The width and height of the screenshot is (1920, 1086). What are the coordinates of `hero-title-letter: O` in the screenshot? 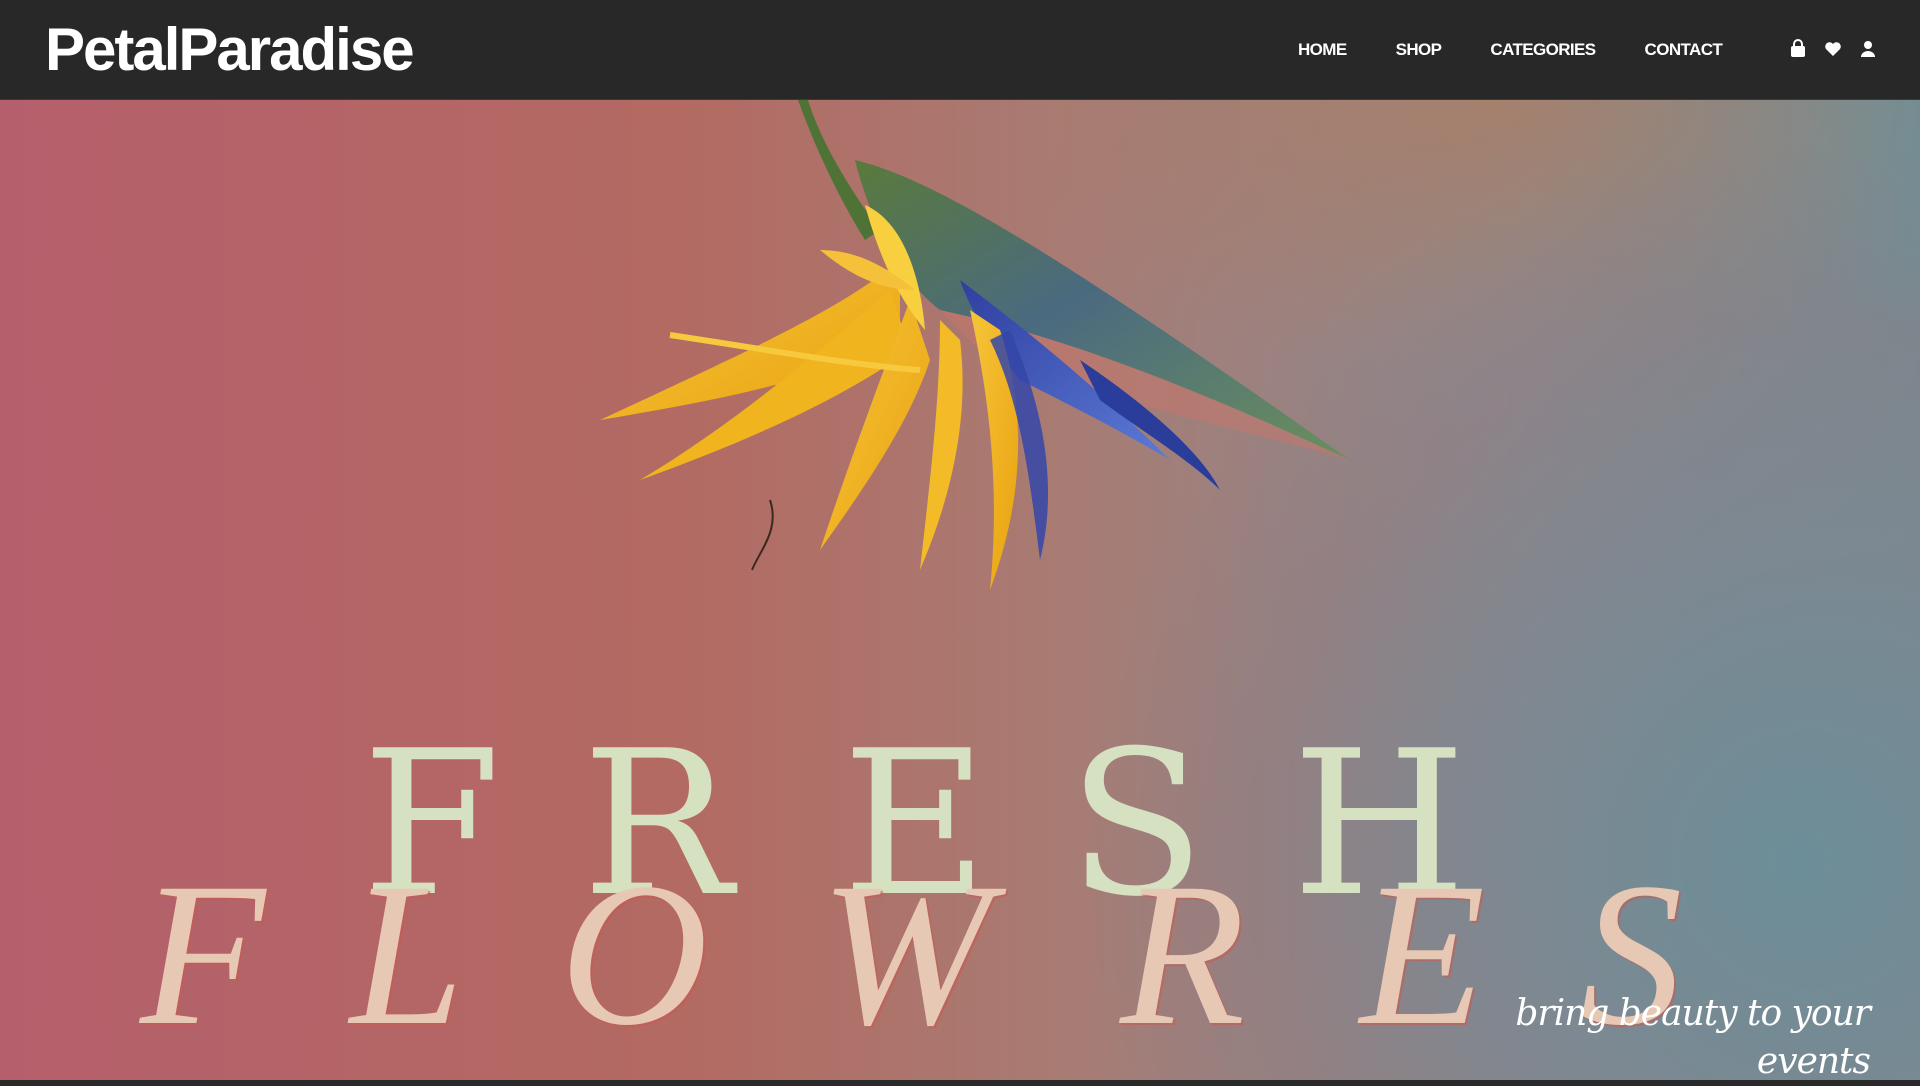 It's located at (634, 954).